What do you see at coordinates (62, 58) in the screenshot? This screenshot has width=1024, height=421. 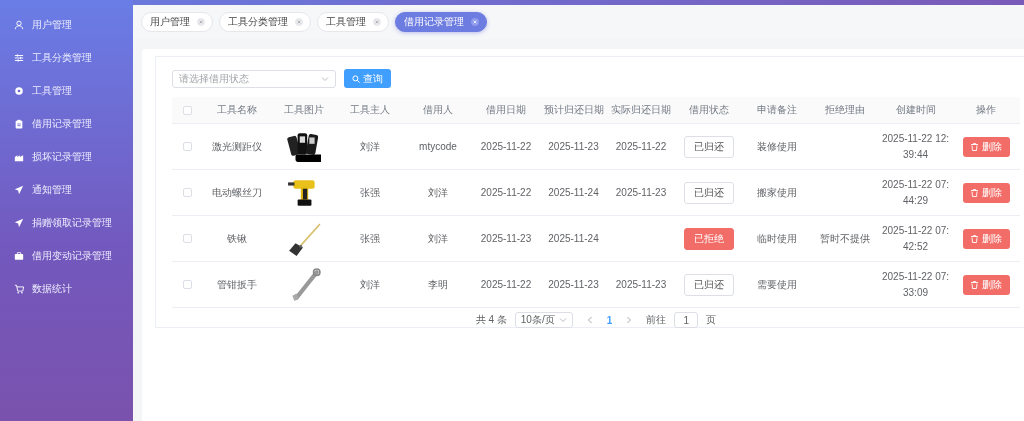 I see `sidebar-item: 工具分类管理` at bounding box center [62, 58].